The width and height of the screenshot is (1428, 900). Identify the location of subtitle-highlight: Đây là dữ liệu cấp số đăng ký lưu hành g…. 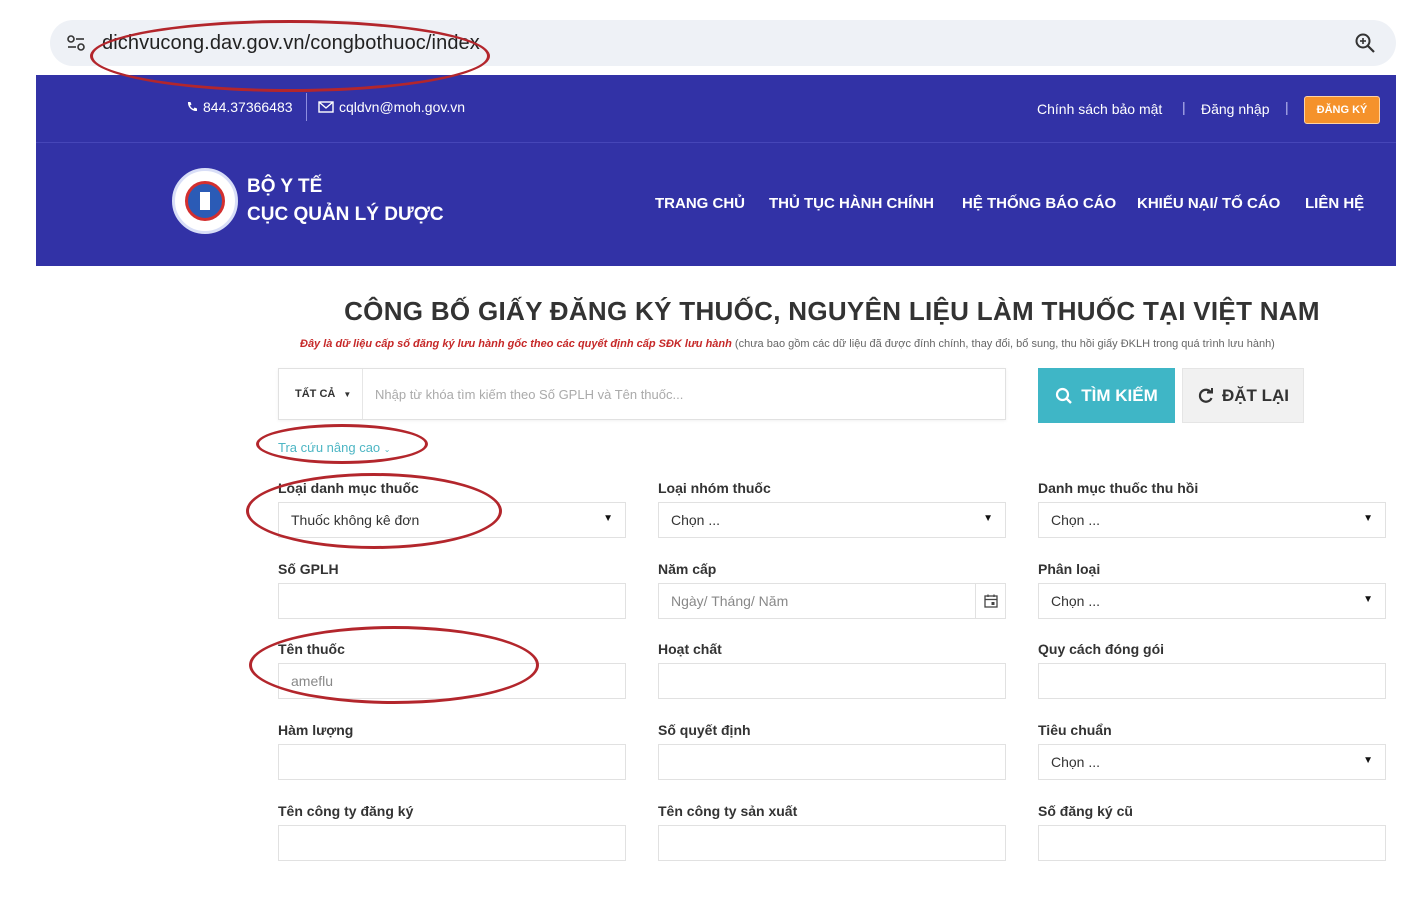
(516, 344).